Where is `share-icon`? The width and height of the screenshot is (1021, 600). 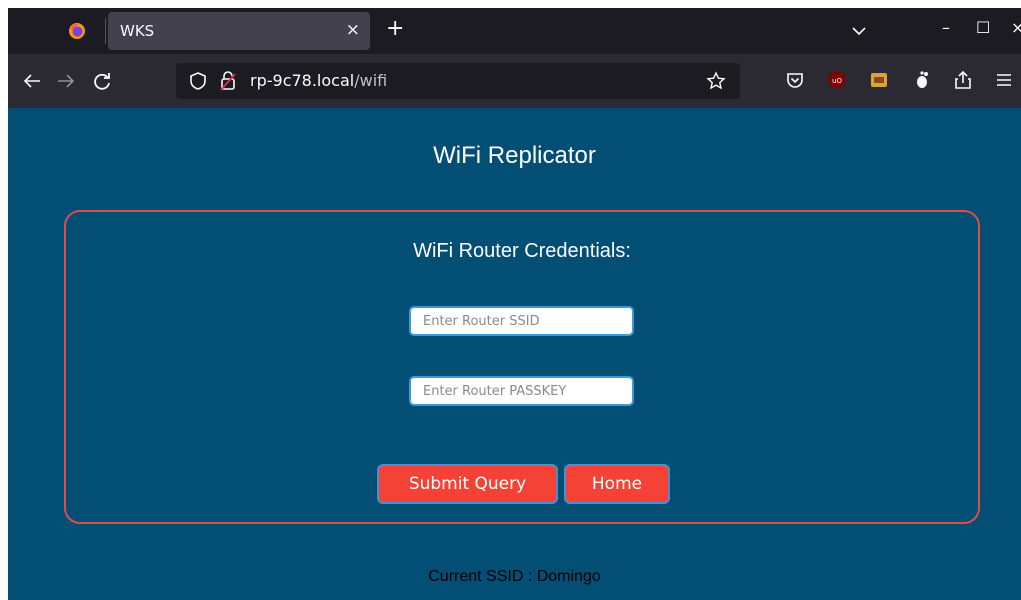
share-icon is located at coordinates (963, 80).